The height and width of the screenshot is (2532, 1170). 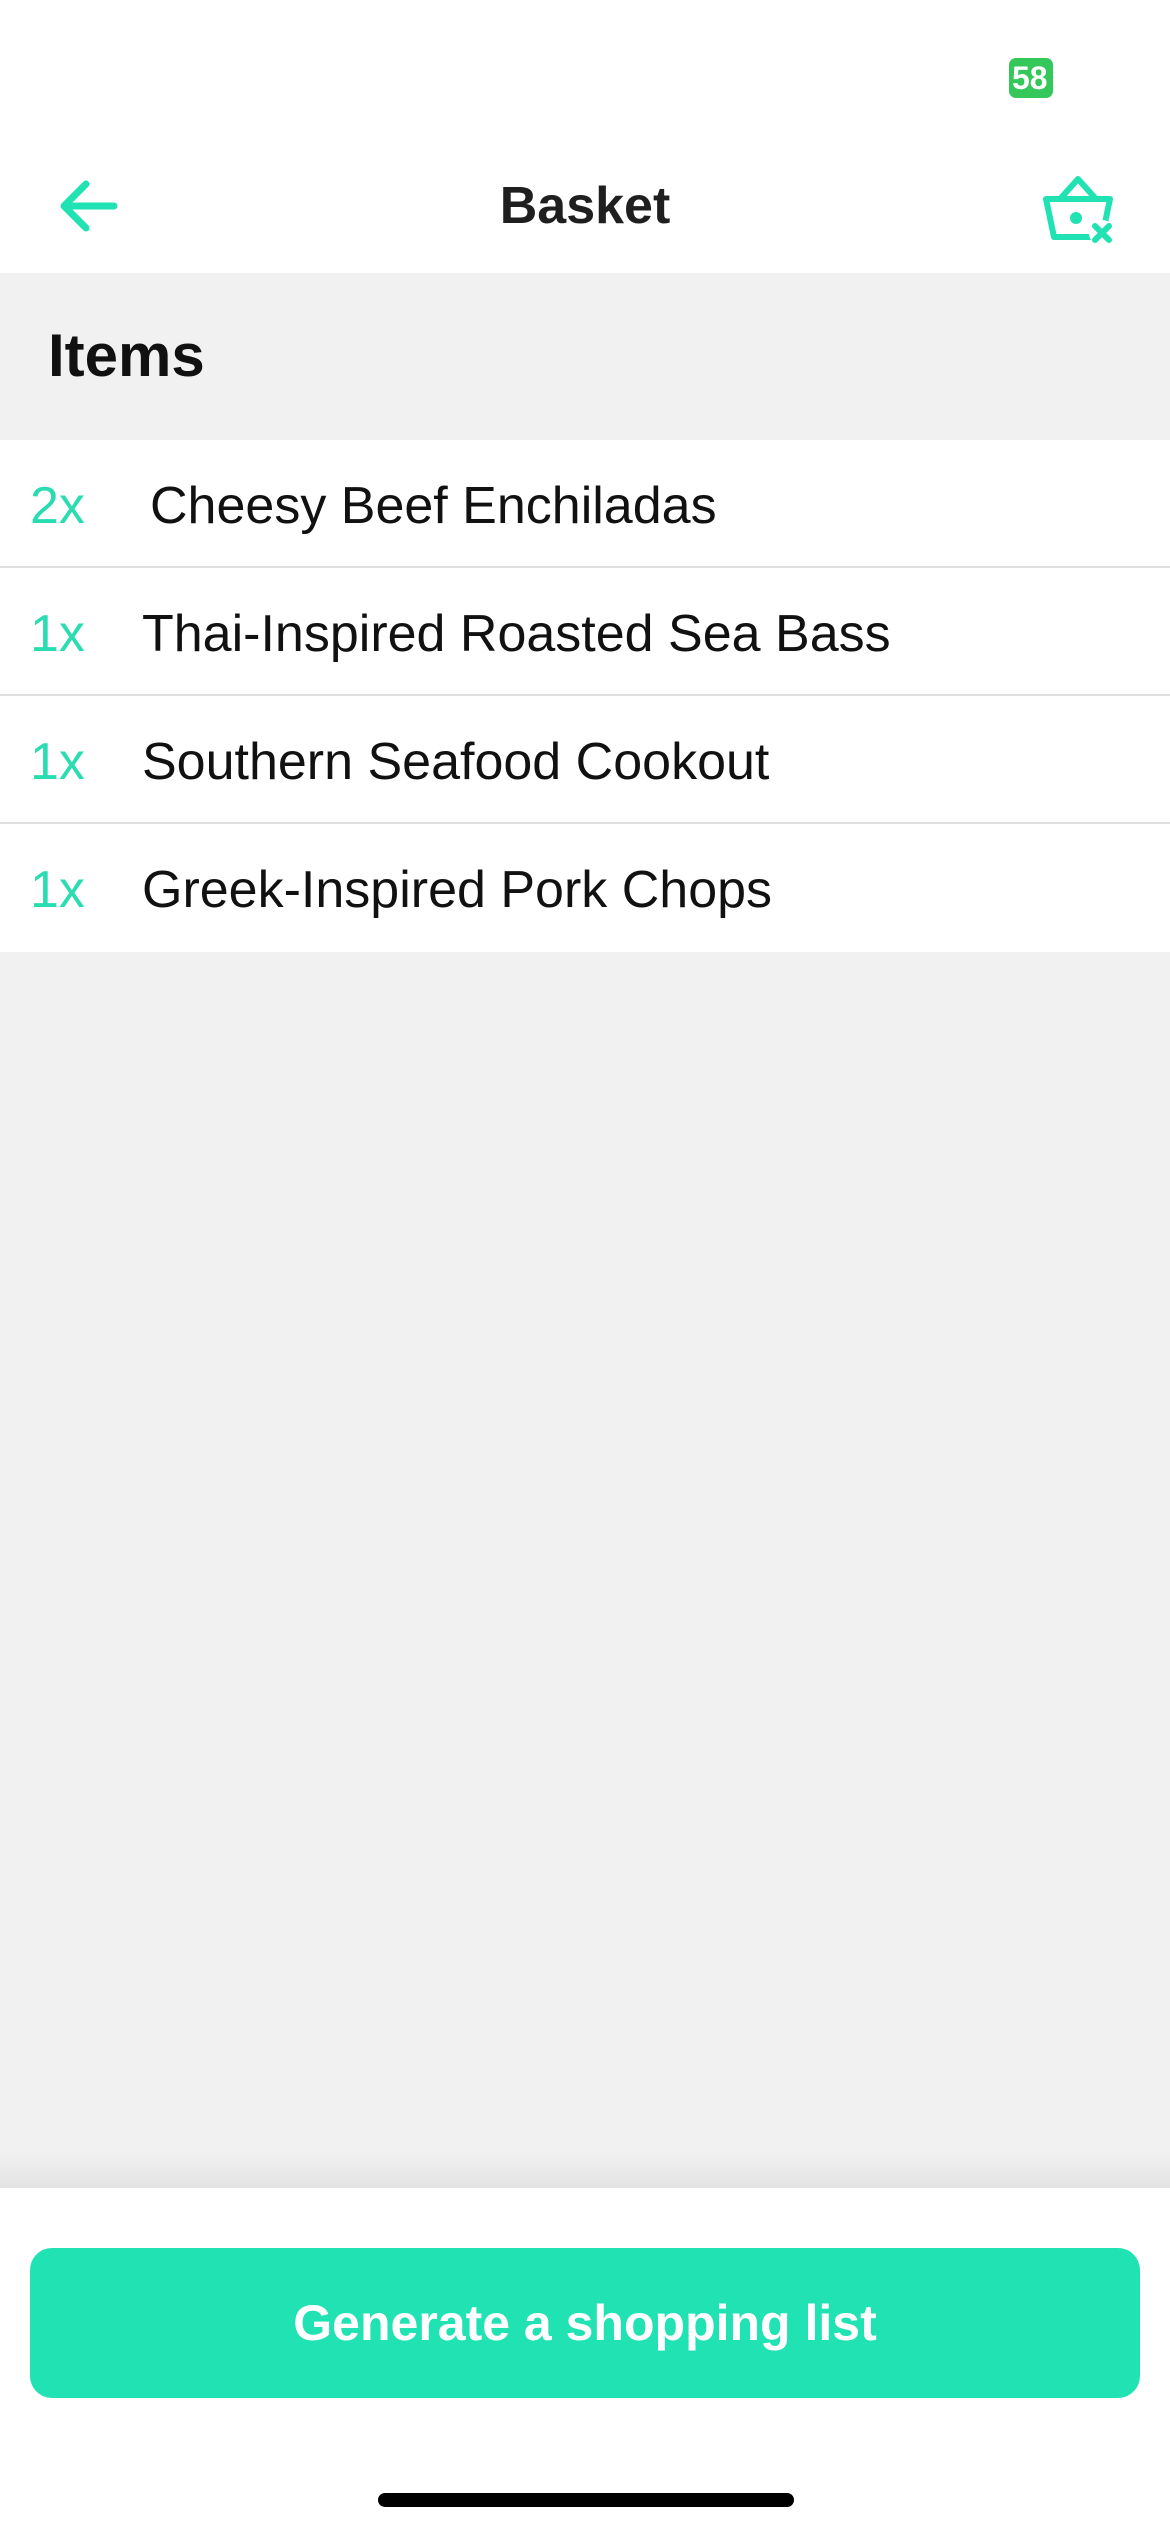 I want to click on list-item: 1x Thai-Inspired Roasted Sea Bass, so click(x=585, y=632).